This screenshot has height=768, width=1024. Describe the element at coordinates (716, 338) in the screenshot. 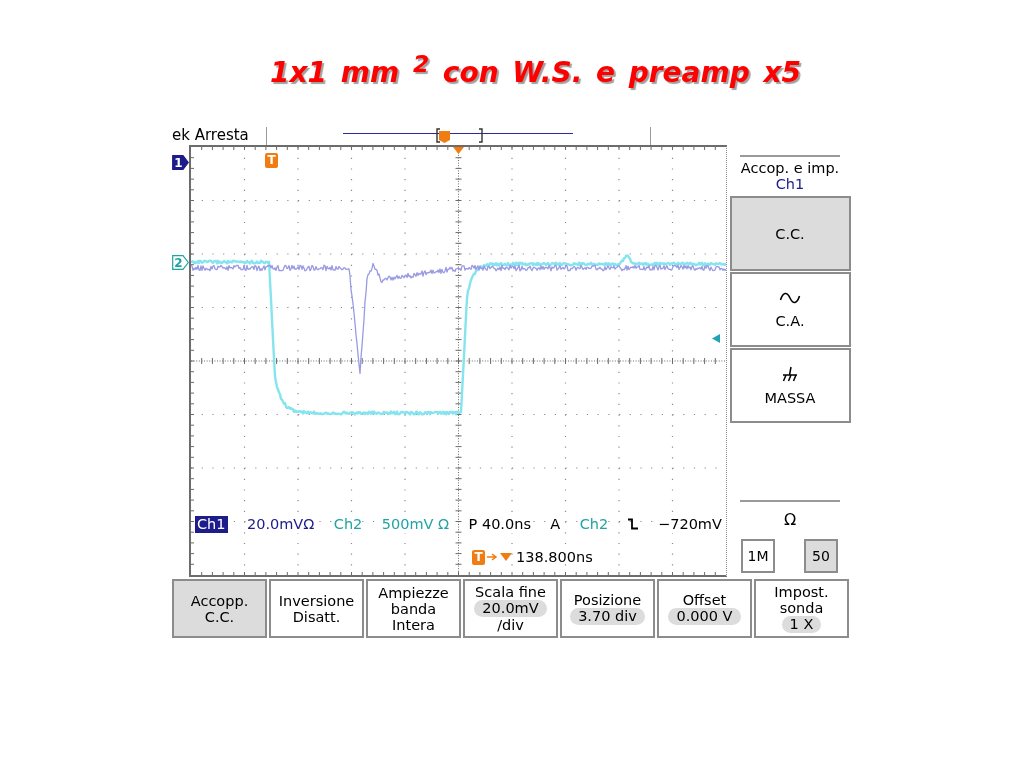

I see `trigger-level-icon` at that location.